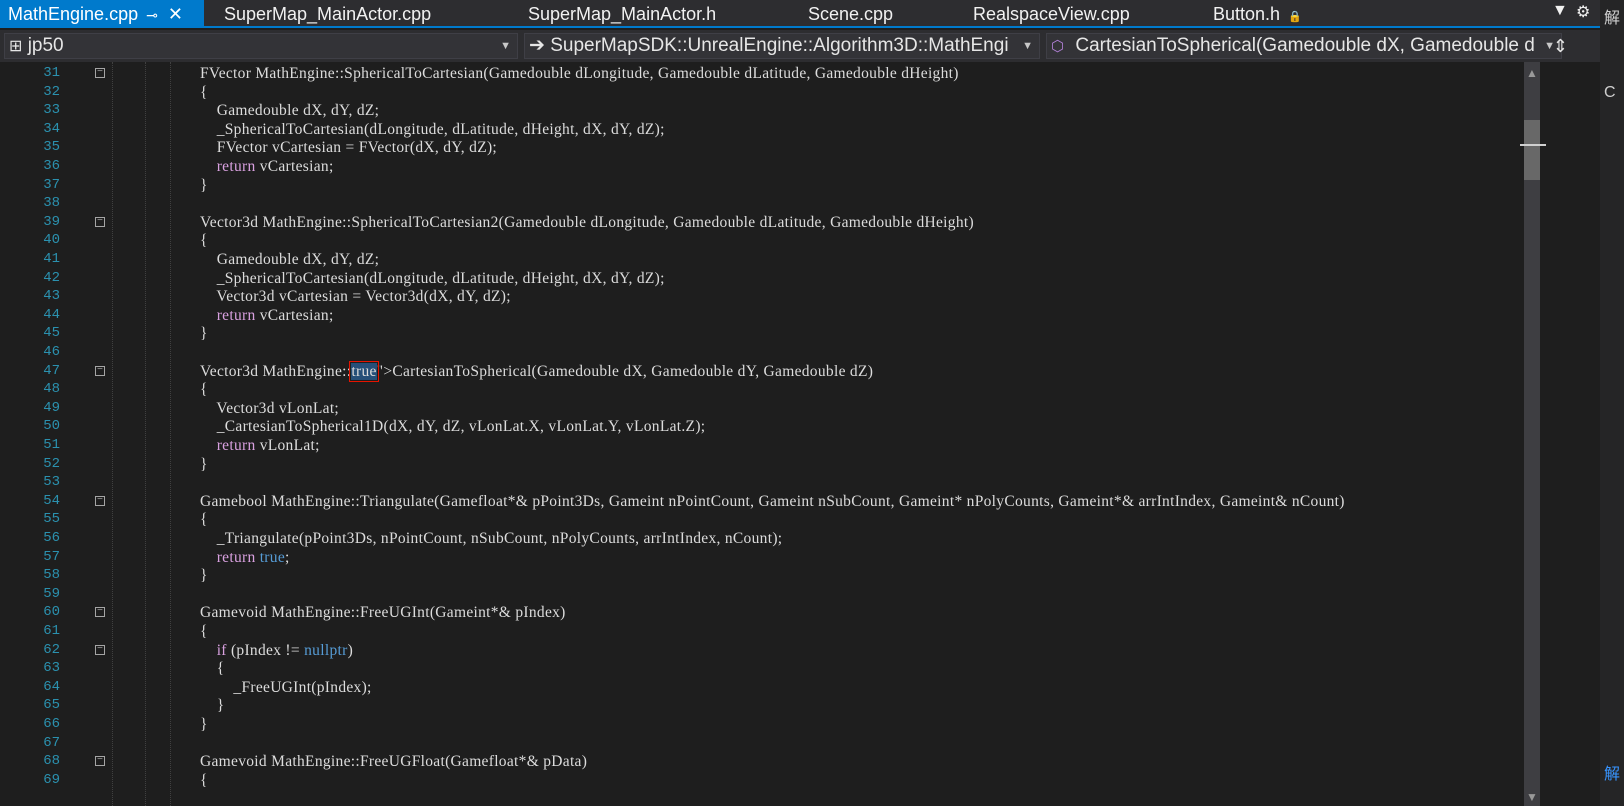 Image resolution: width=1624 pixels, height=806 pixels. Describe the element at coordinates (51, 705) in the screenshot. I see `line-number: 65` at that location.